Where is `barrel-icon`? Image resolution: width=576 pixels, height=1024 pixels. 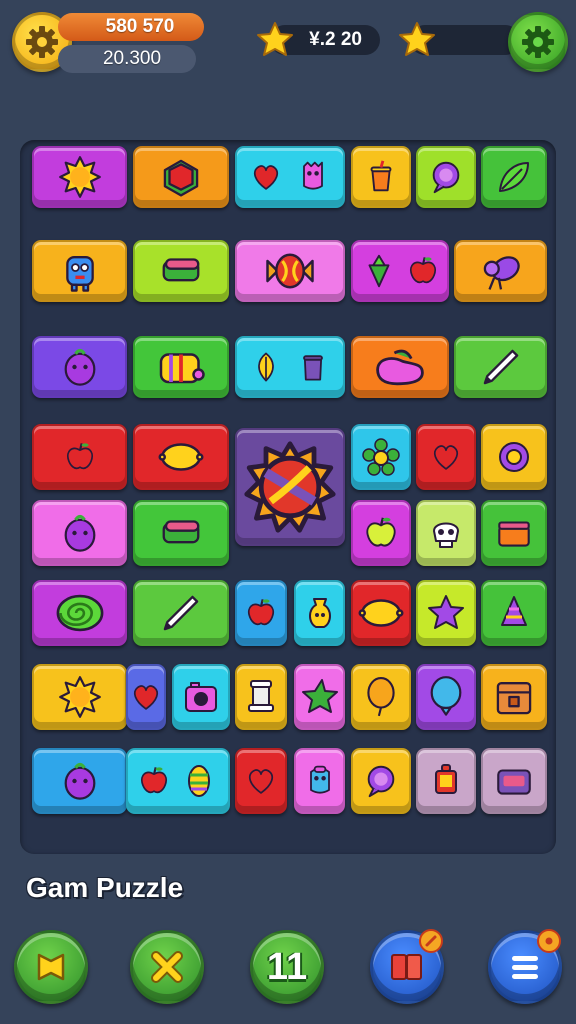
barrel-icon is located at coordinates (181, 367).